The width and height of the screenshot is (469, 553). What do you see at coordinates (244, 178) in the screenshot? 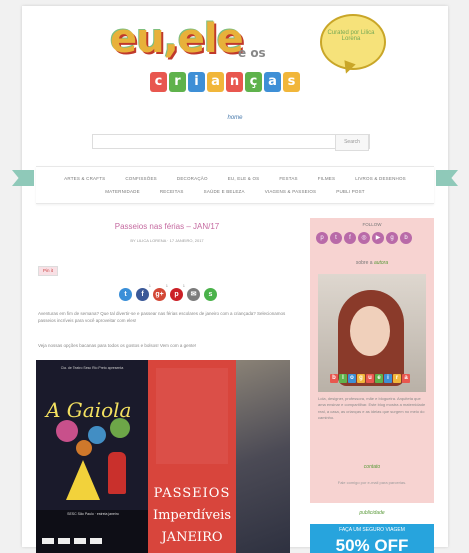
I see `nav-item: EU, ELE & OS` at bounding box center [244, 178].